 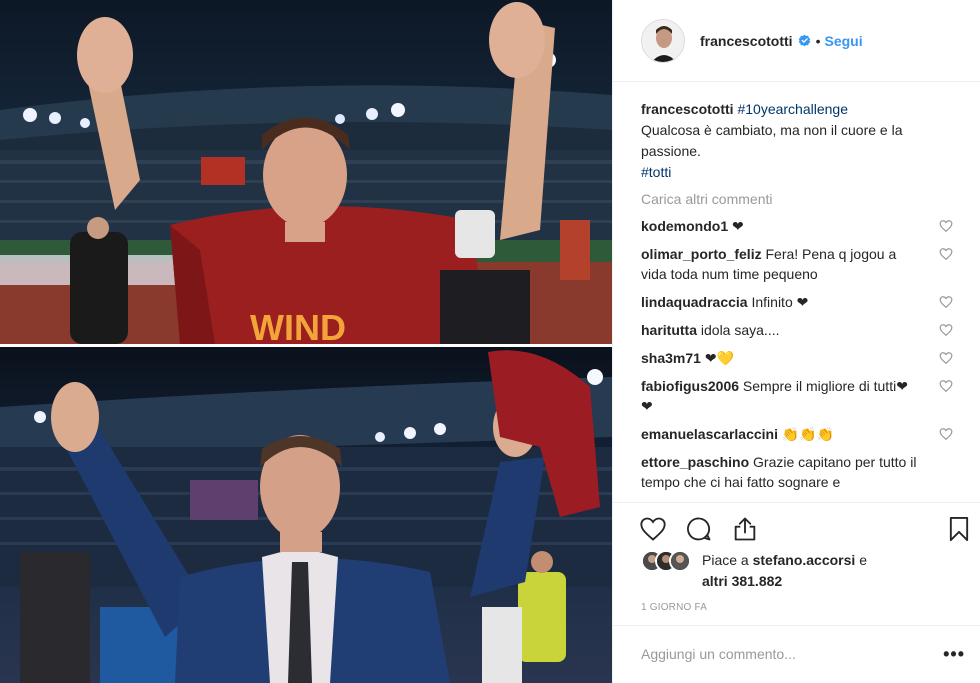 What do you see at coordinates (780, 302) in the screenshot?
I see `comment-text: Infinito ❤` at bounding box center [780, 302].